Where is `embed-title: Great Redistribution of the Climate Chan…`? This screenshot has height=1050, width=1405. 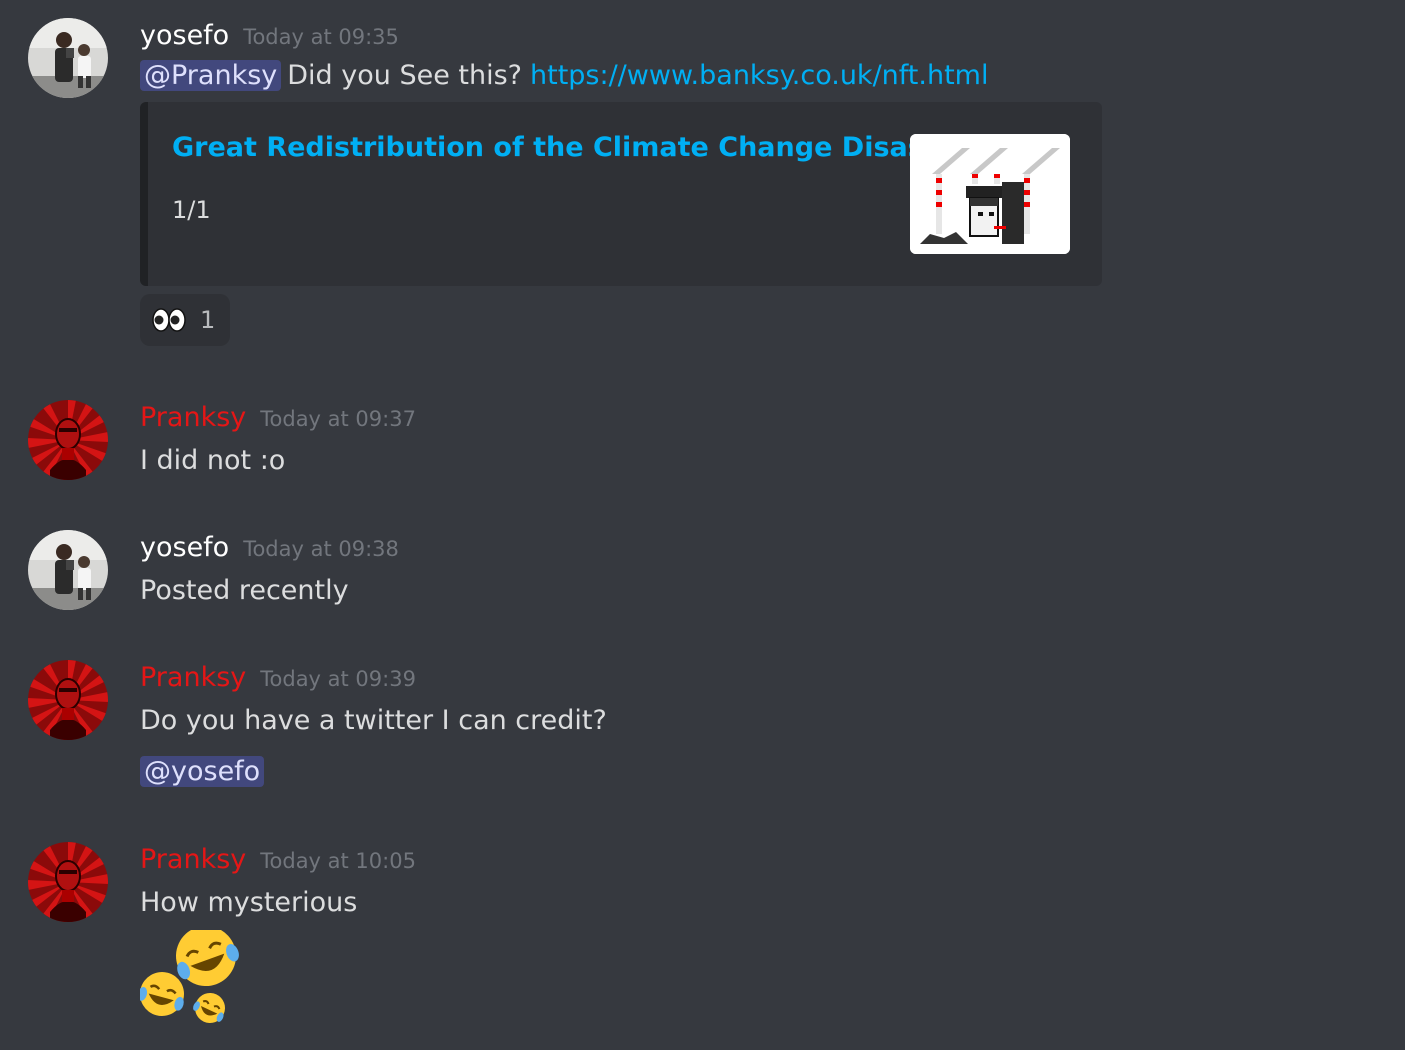
embed-title: Great Redistribution of the Climate Chan… is located at coordinates (570, 147).